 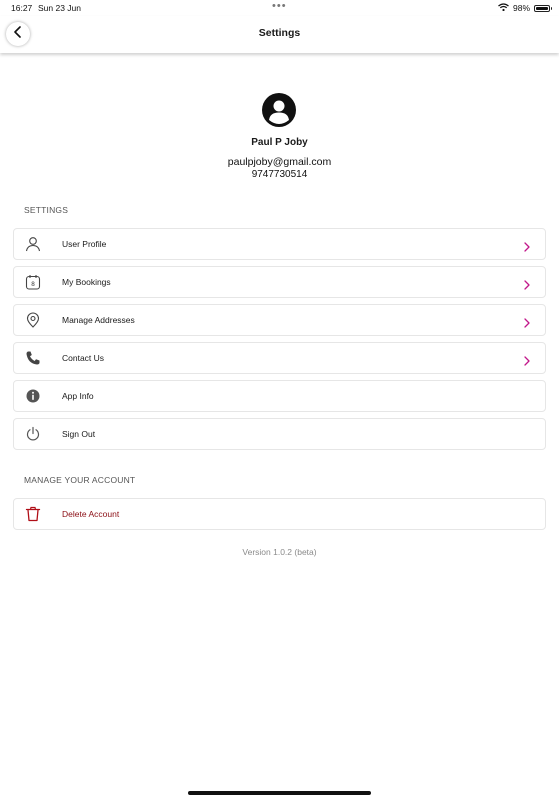 What do you see at coordinates (22, 8) in the screenshot?
I see `status-time: 16:27` at bounding box center [22, 8].